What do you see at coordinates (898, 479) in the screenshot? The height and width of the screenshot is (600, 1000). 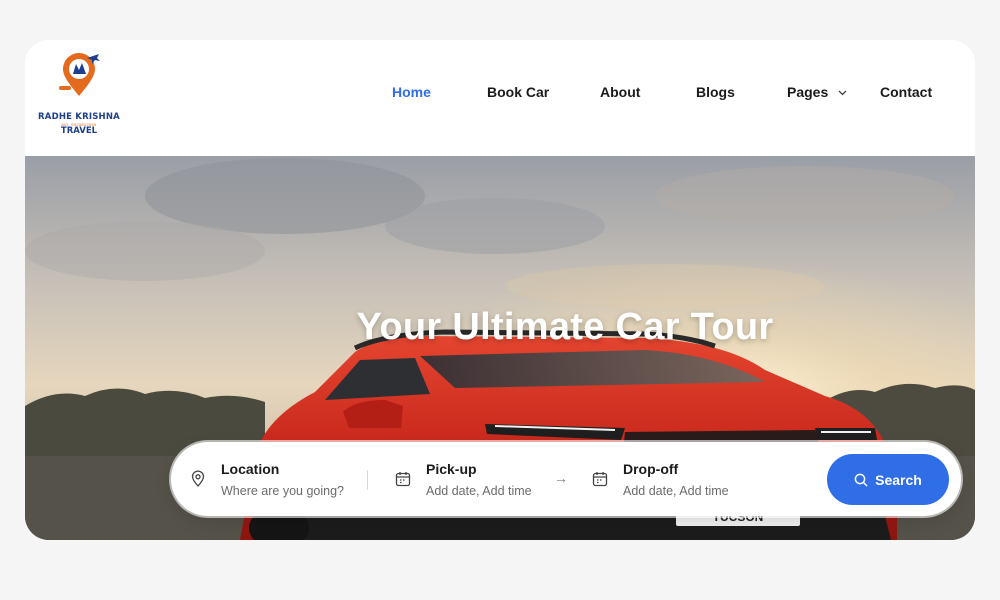 I see `search-button-label: Search` at bounding box center [898, 479].